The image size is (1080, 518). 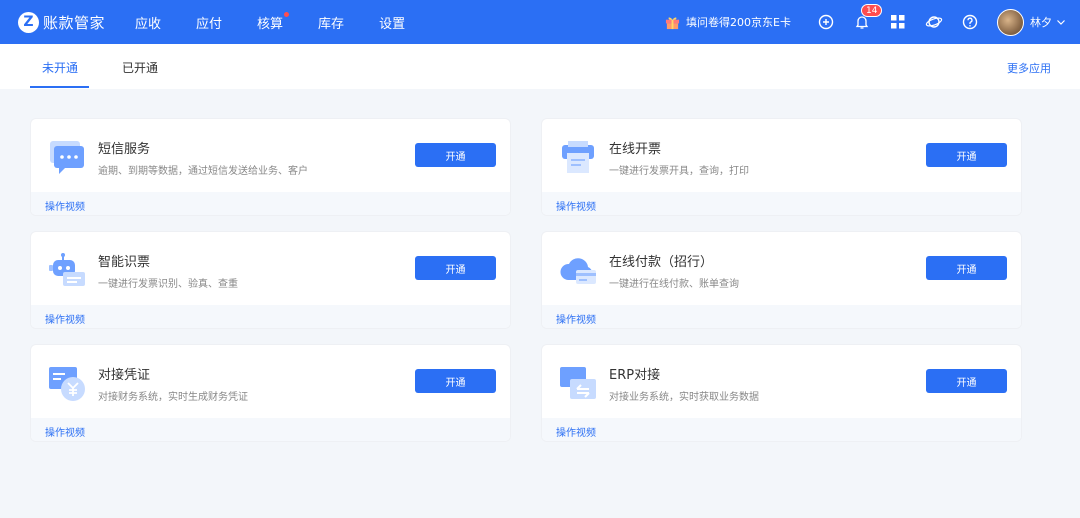 I want to click on voucher-icon, so click(x=67, y=384).